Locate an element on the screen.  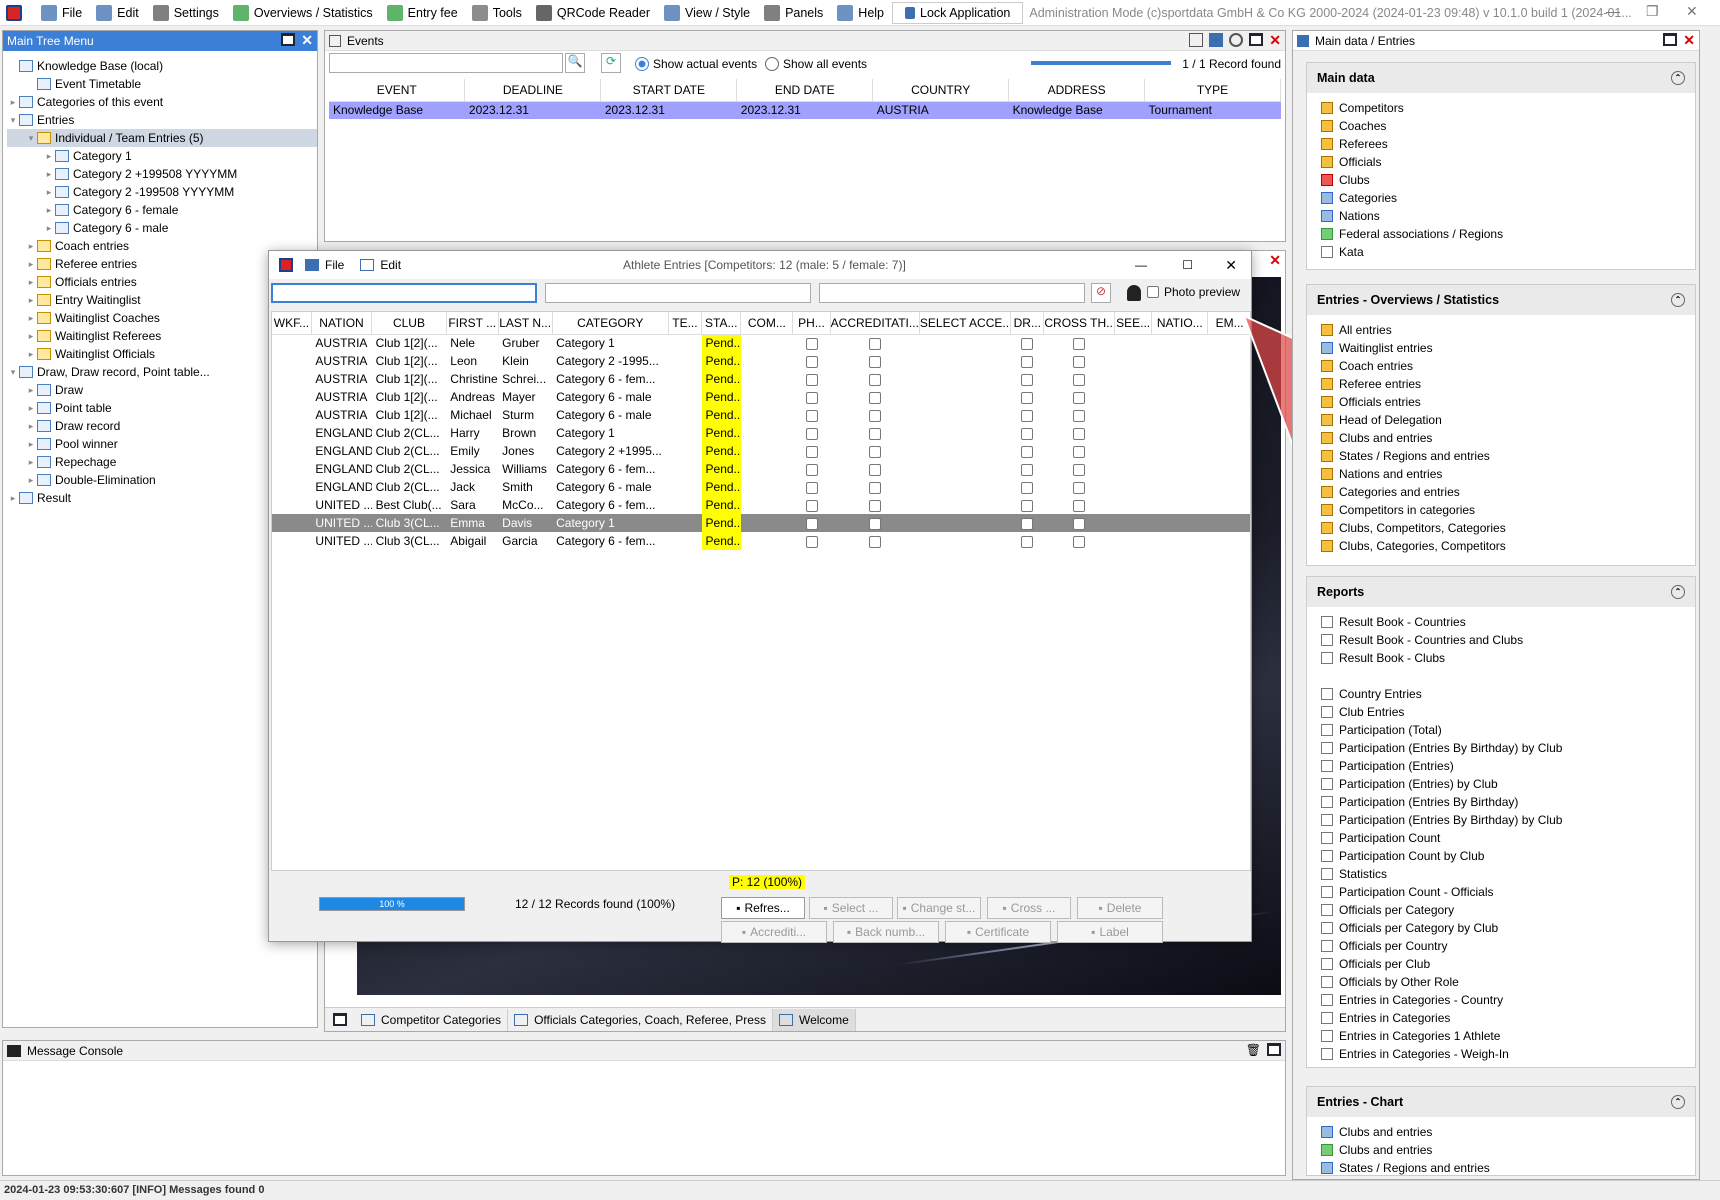
close-icon: ✕ is located at coordinates (1231, 265).